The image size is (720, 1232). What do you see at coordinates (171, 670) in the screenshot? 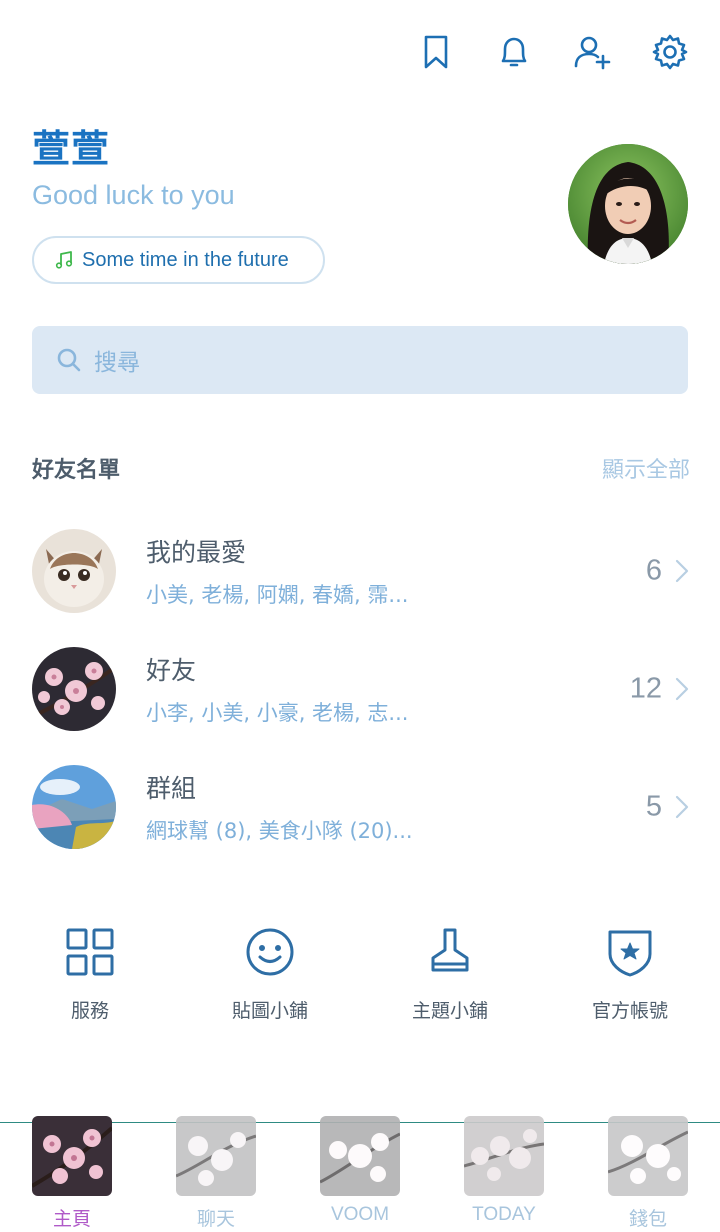
I see `list-item-title: 好友` at bounding box center [171, 670].